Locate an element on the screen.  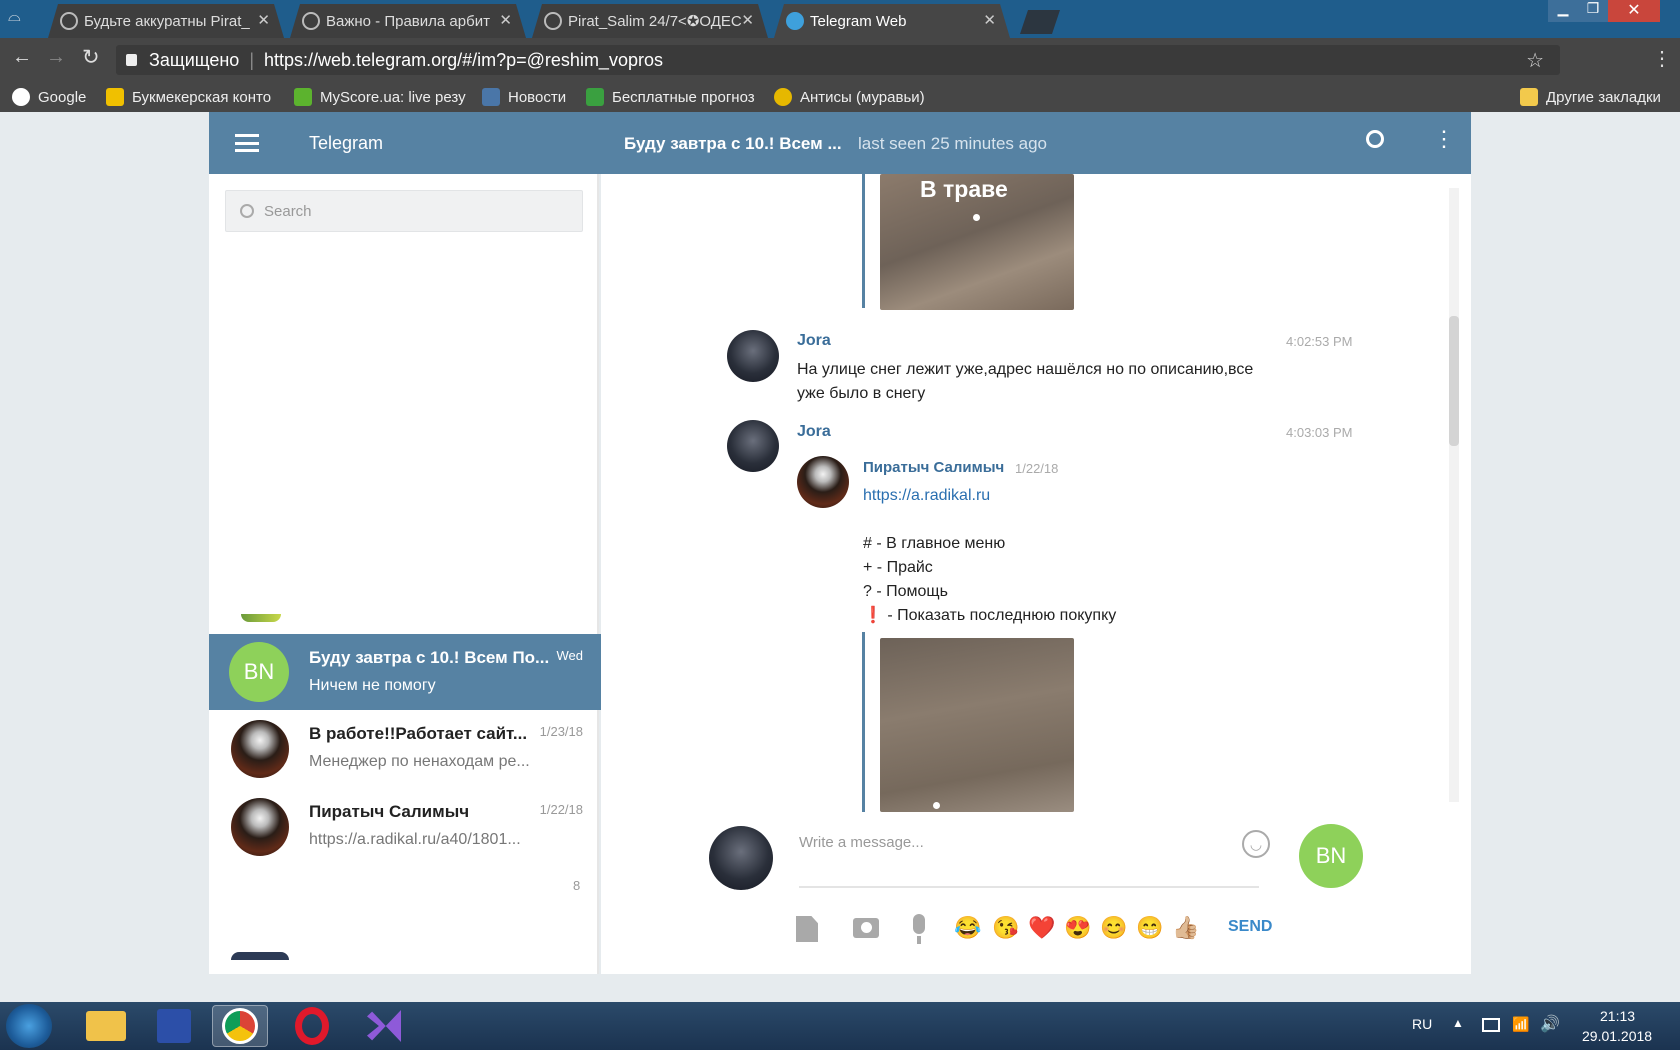
camera-icon is located at coordinates (866, 928).